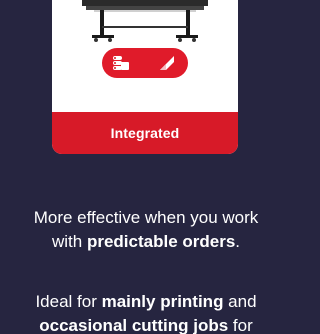 Image resolution: width=320 pixels, height=334 pixels. I want to click on description-line: with predictable orders., so click(146, 241).